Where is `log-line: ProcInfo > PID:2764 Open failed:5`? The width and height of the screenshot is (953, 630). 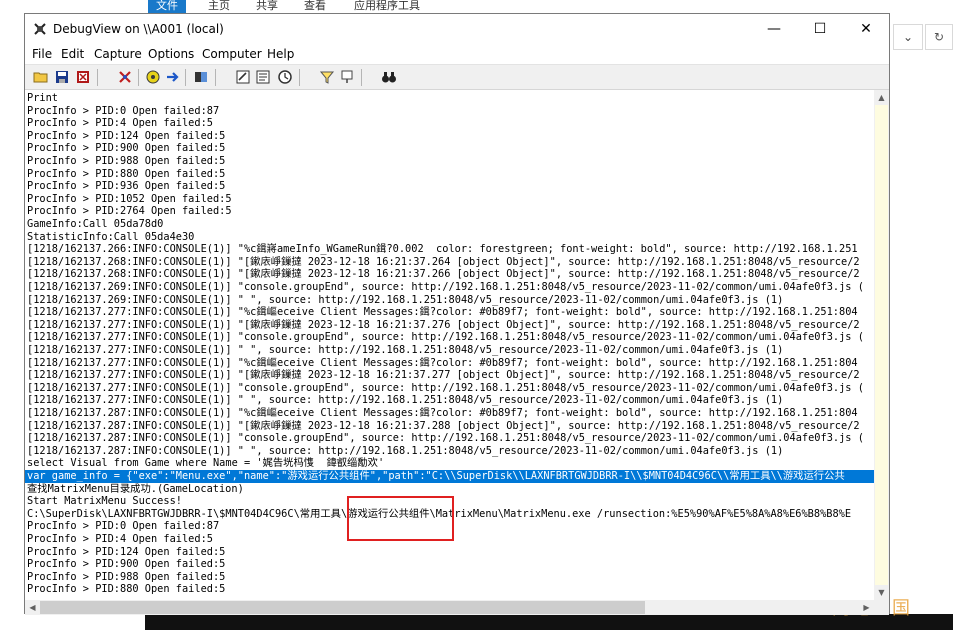 log-line: ProcInfo > PID:2764 Open failed:5 is located at coordinates (450, 211).